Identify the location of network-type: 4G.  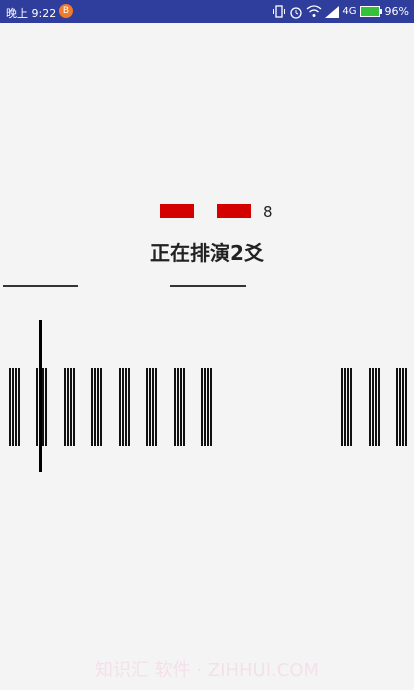
(349, 11).